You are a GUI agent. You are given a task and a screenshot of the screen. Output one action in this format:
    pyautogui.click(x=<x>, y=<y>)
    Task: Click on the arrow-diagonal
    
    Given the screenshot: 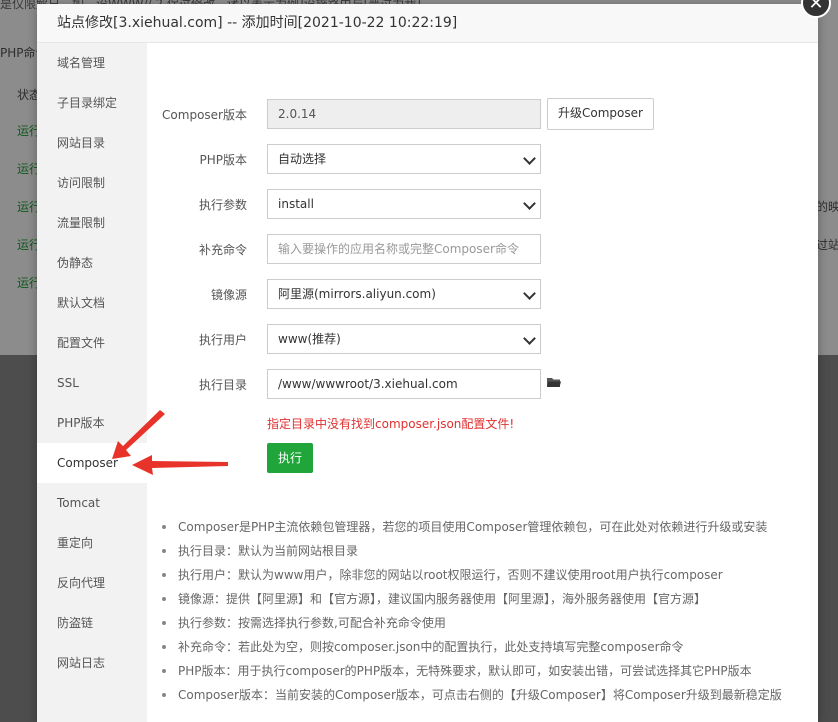 What is the action you would take?
    pyautogui.click(x=138, y=434)
    